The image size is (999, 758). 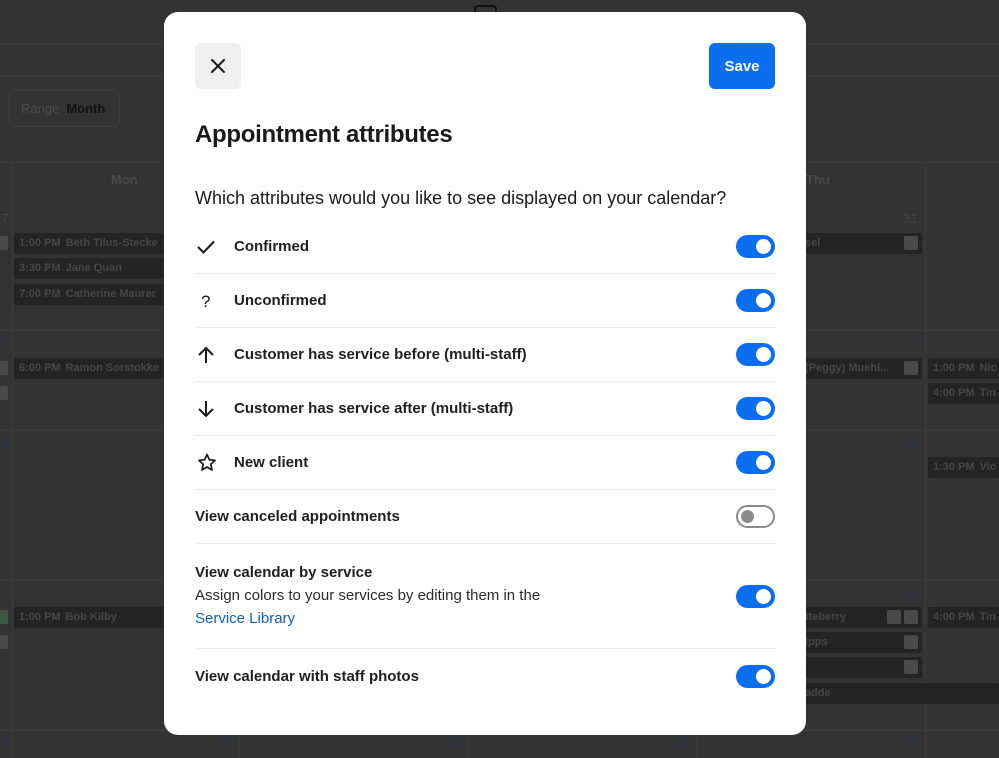 What do you see at coordinates (4, 593) in the screenshot?
I see `date: 17` at bounding box center [4, 593].